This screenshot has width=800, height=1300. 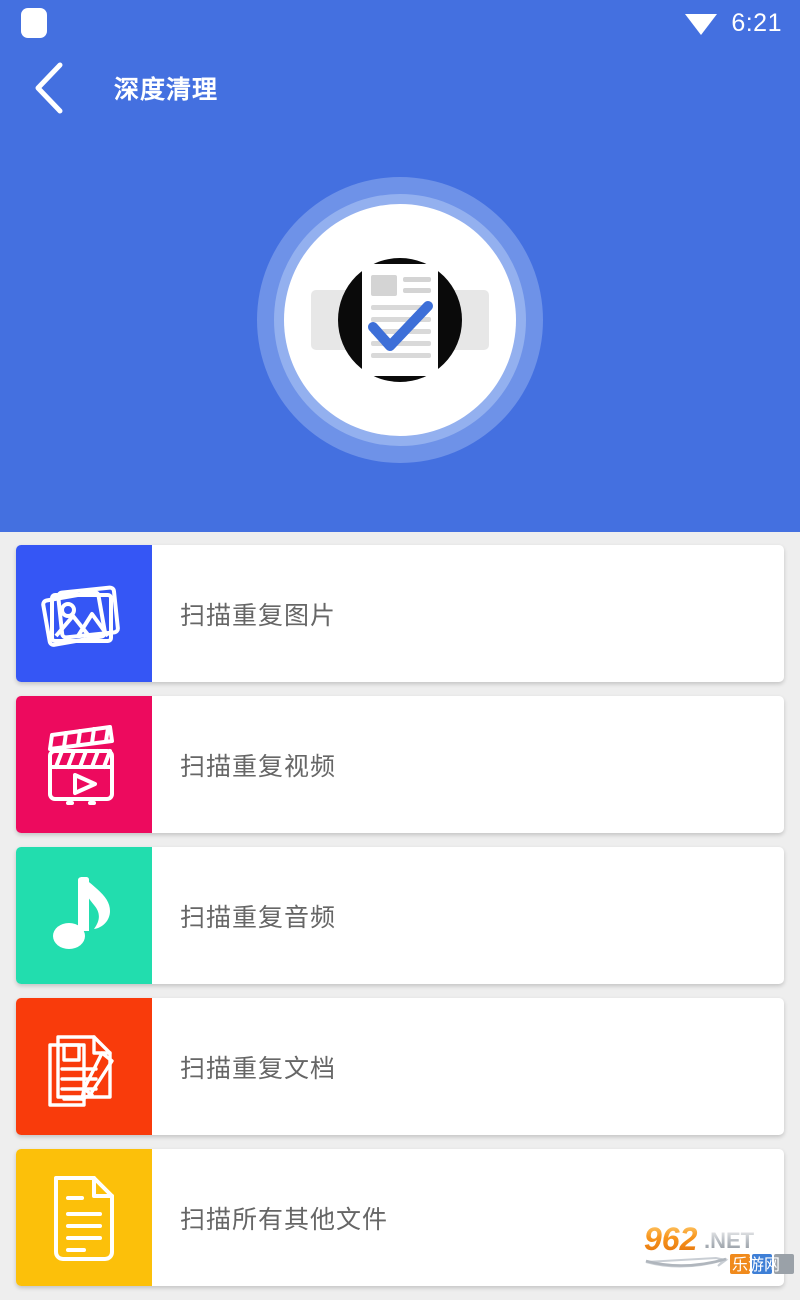 I want to click on hero-ring-inner, so click(x=400, y=320).